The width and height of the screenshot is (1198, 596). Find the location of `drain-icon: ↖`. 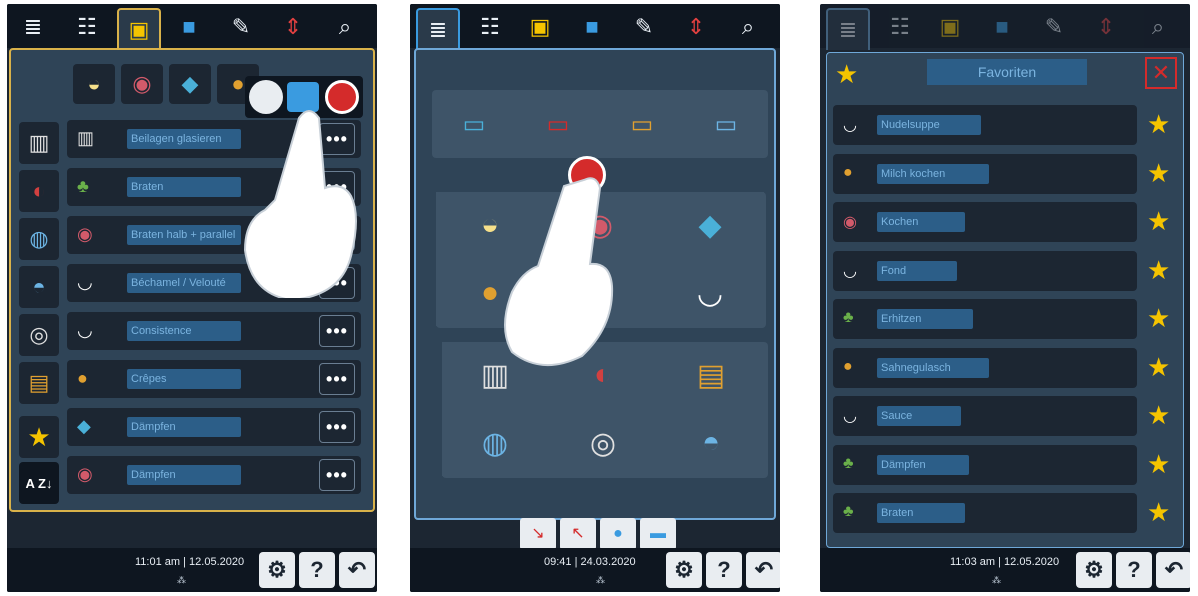

drain-icon: ↖ is located at coordinates (578, 534).